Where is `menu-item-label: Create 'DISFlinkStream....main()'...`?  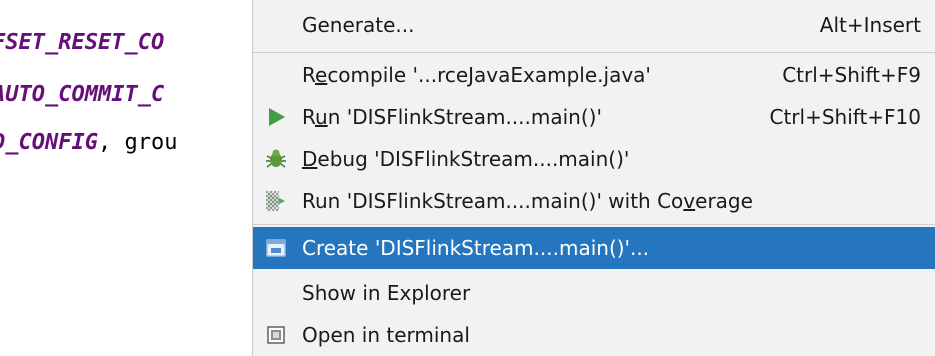
menu-item-label: Create 'DISFlinkStream....main()'... is located at coordinates (476, 248).